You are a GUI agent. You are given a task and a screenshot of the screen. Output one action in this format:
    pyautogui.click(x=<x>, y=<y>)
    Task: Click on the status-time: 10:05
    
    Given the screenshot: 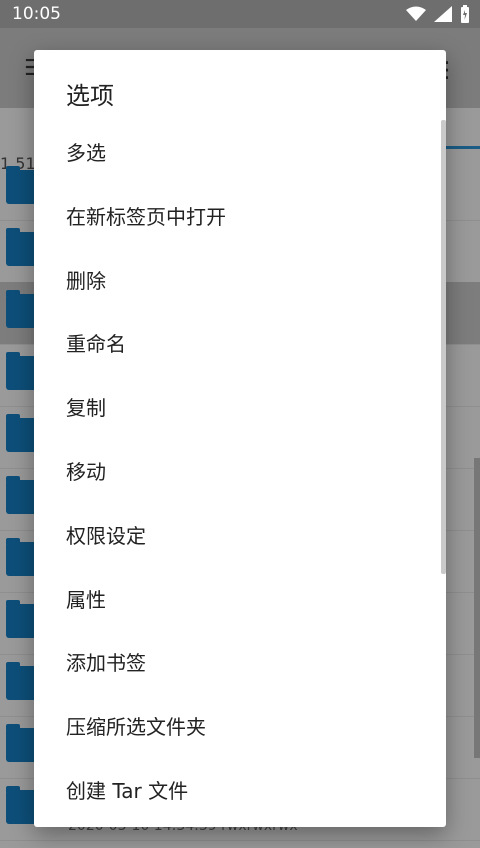 What is the action you would take?
    pyautogui.click(x=36, y=14)
    